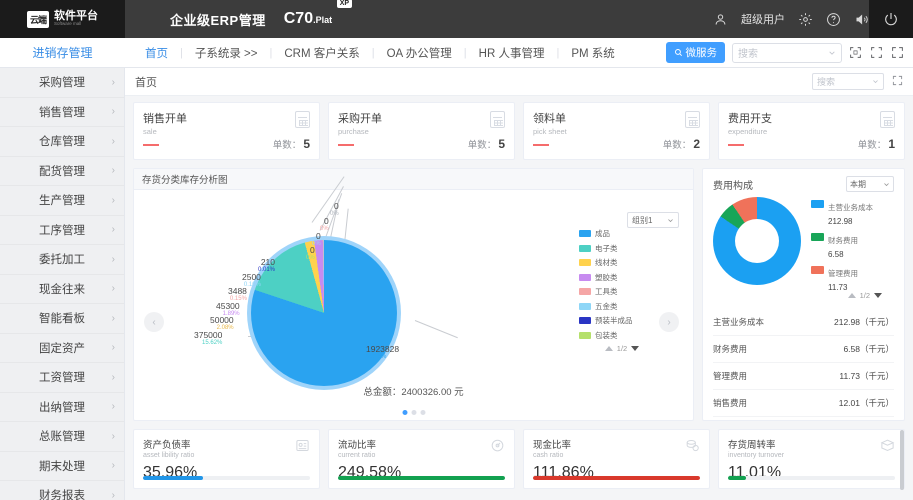  I want to click on kpi-card-purchase: 采购开单 purchase 单数： 5, so click(421, 131).